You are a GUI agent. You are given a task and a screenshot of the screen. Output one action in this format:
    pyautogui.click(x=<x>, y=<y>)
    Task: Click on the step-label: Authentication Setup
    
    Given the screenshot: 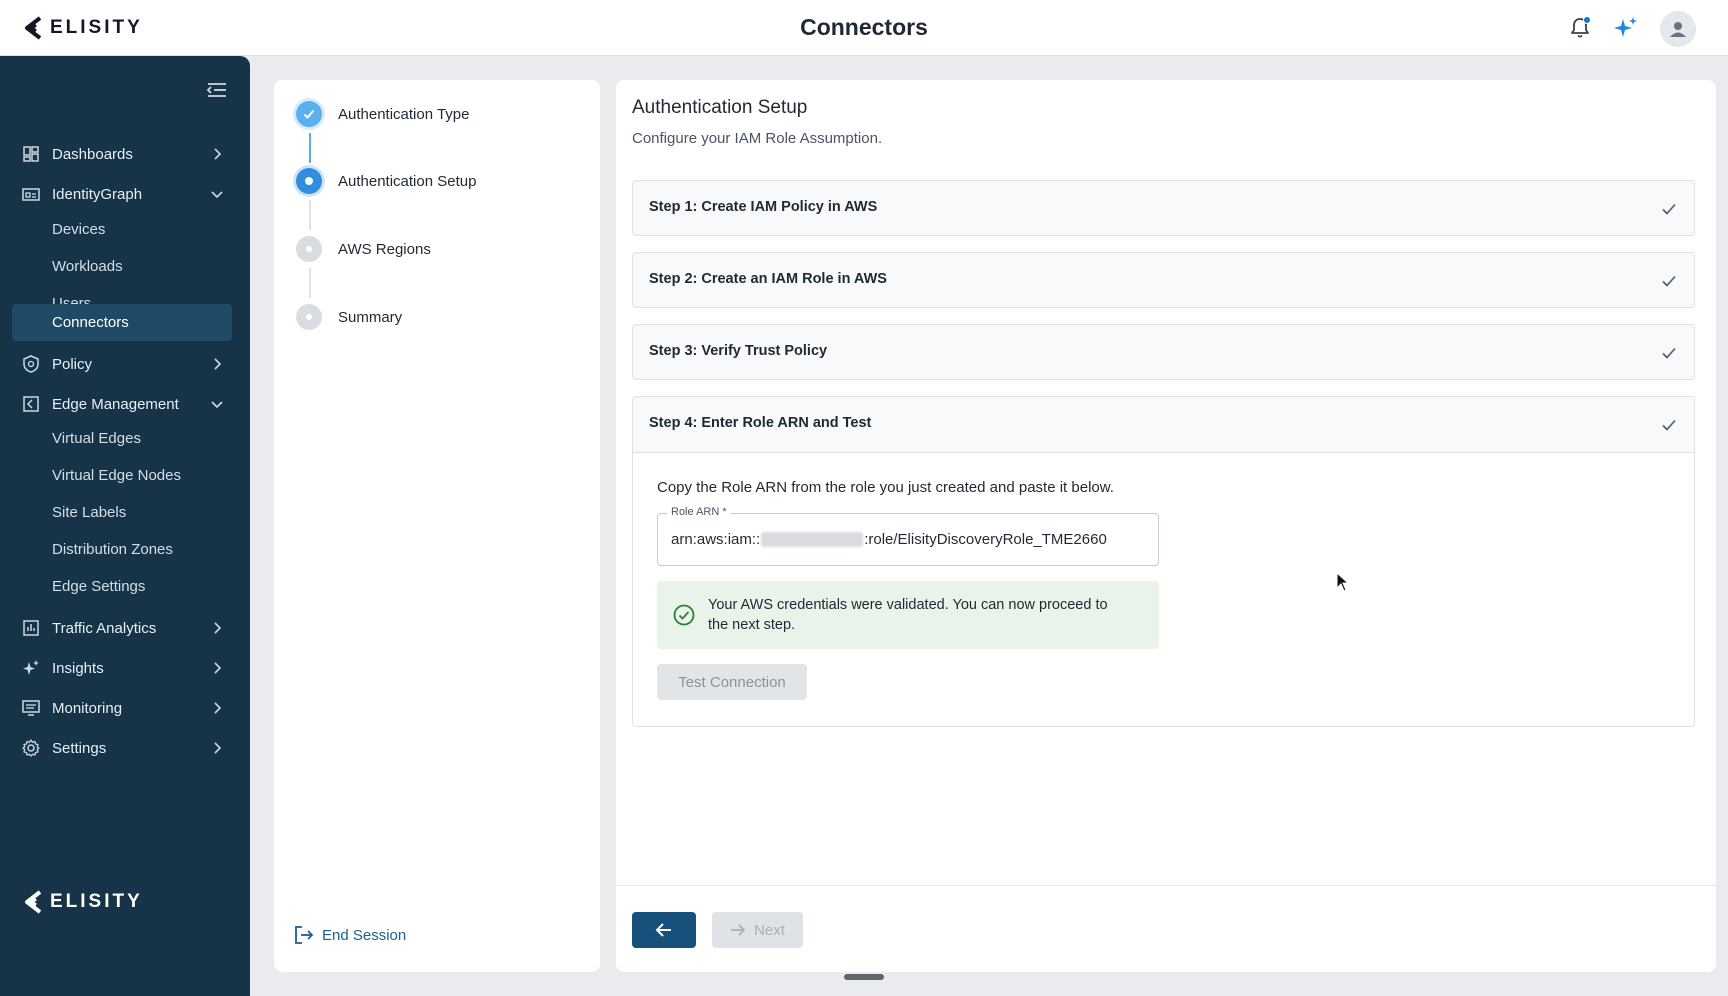 What is the action you would take?
    pyautogui.click(x=407, y=181)
    